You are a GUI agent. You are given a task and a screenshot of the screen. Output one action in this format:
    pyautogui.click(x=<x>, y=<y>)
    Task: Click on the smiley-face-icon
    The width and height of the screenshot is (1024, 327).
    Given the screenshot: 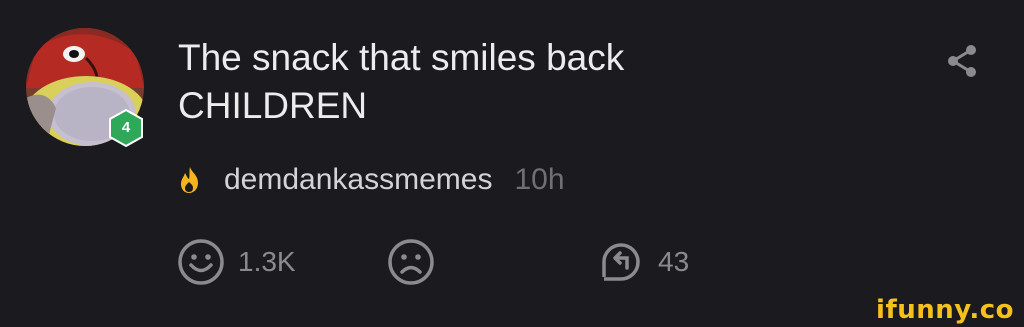 What is the action you would take?
    pyautogui.click(x=201, y=262)
    